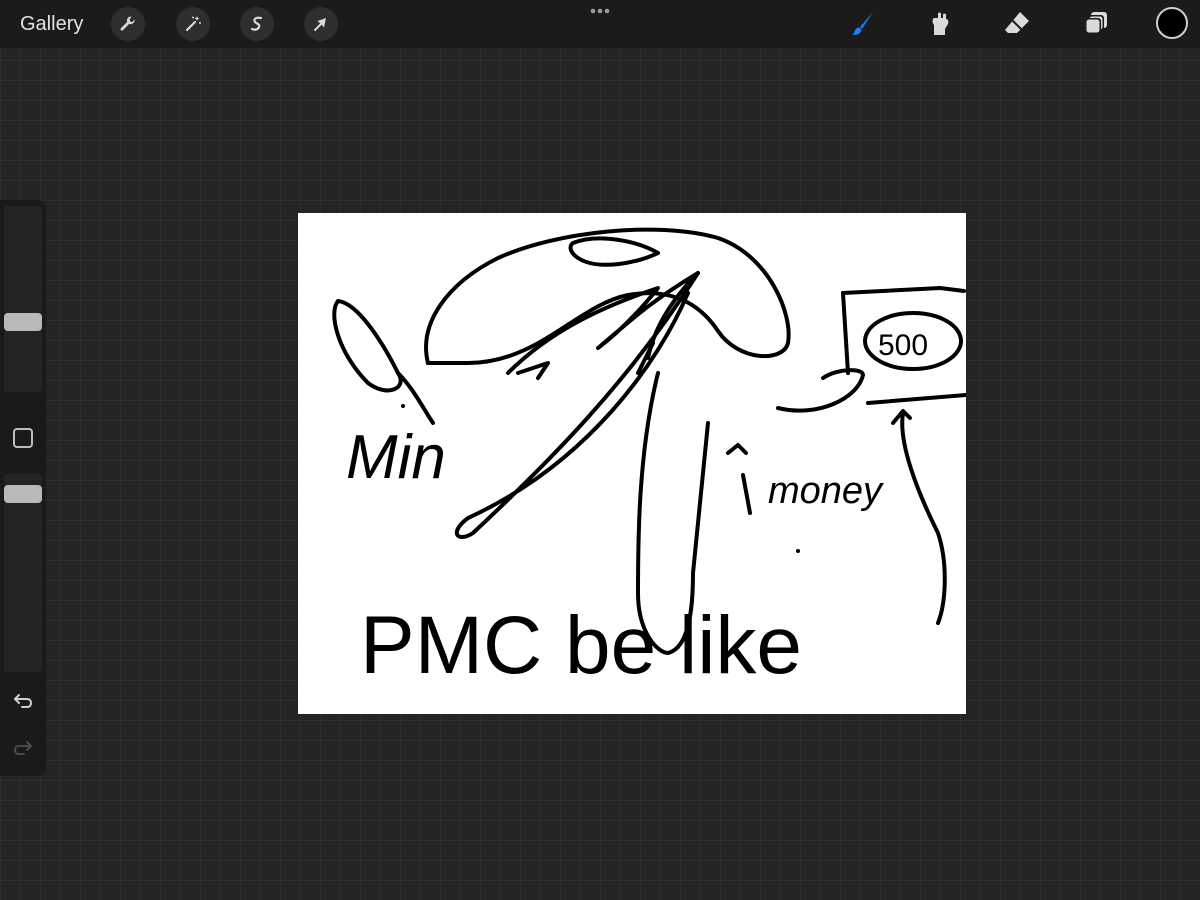 This screenshot has height=900, width=1200. What do you see at coordinates (581, 645) in the screenshot?
I see `handwritten-pmc-be-like: PMC be like` at bounding box center [581, 645].